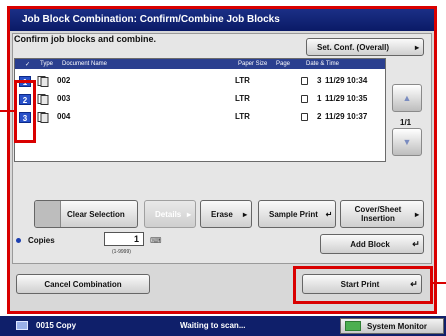 This screenshot has height=336, width=446. I want to click on table-row: 3 004 LTR 2 11/29 10:37, so click(200, 117).